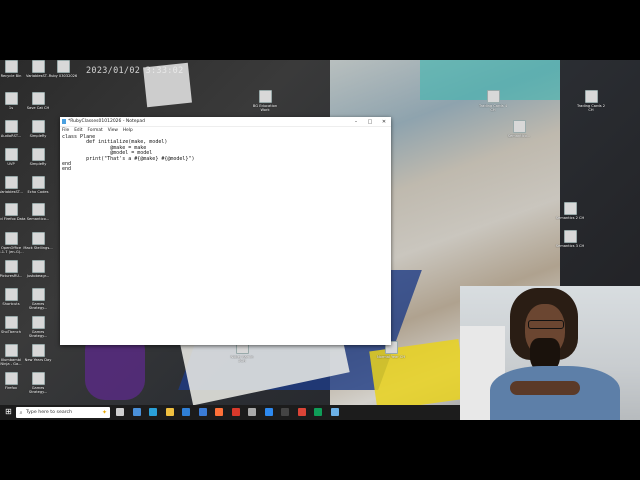  Describe the element at coordinates (136, 412) in the screenshot. I see `widgets-icon` at that location.